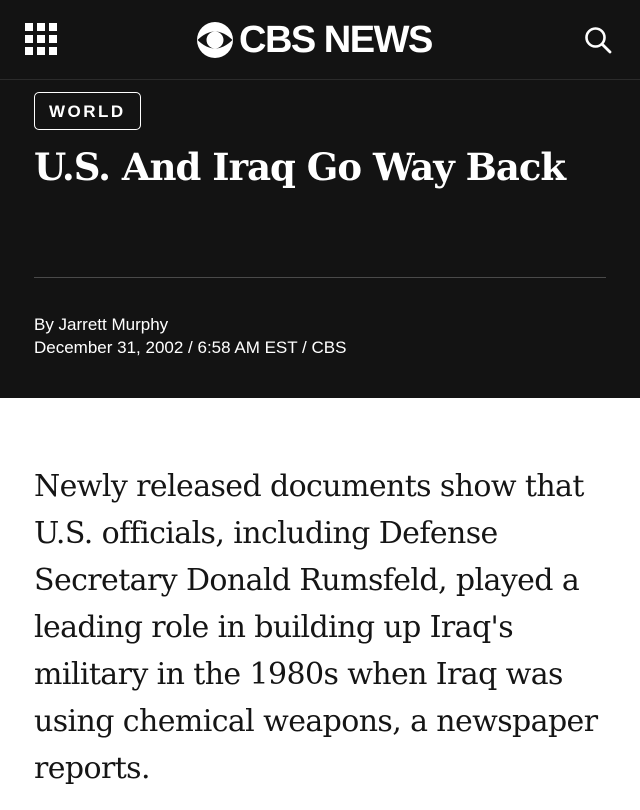 Image resolution: width=640 pixels, height=810 pixels. I want to click on header-divider, so click(320, 277).